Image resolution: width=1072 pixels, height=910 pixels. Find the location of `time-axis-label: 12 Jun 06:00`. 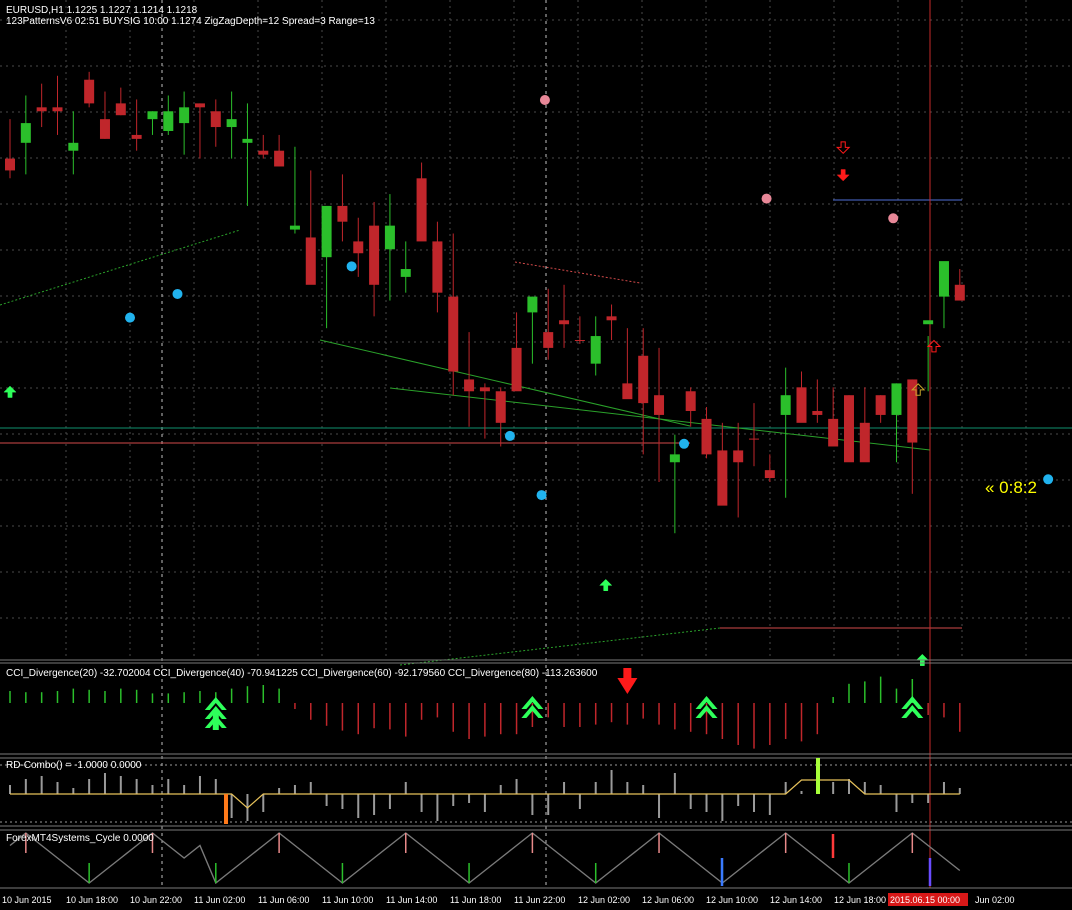

time-axis-label: 12 Jun 06:00 is located at coordinates (668, 900).